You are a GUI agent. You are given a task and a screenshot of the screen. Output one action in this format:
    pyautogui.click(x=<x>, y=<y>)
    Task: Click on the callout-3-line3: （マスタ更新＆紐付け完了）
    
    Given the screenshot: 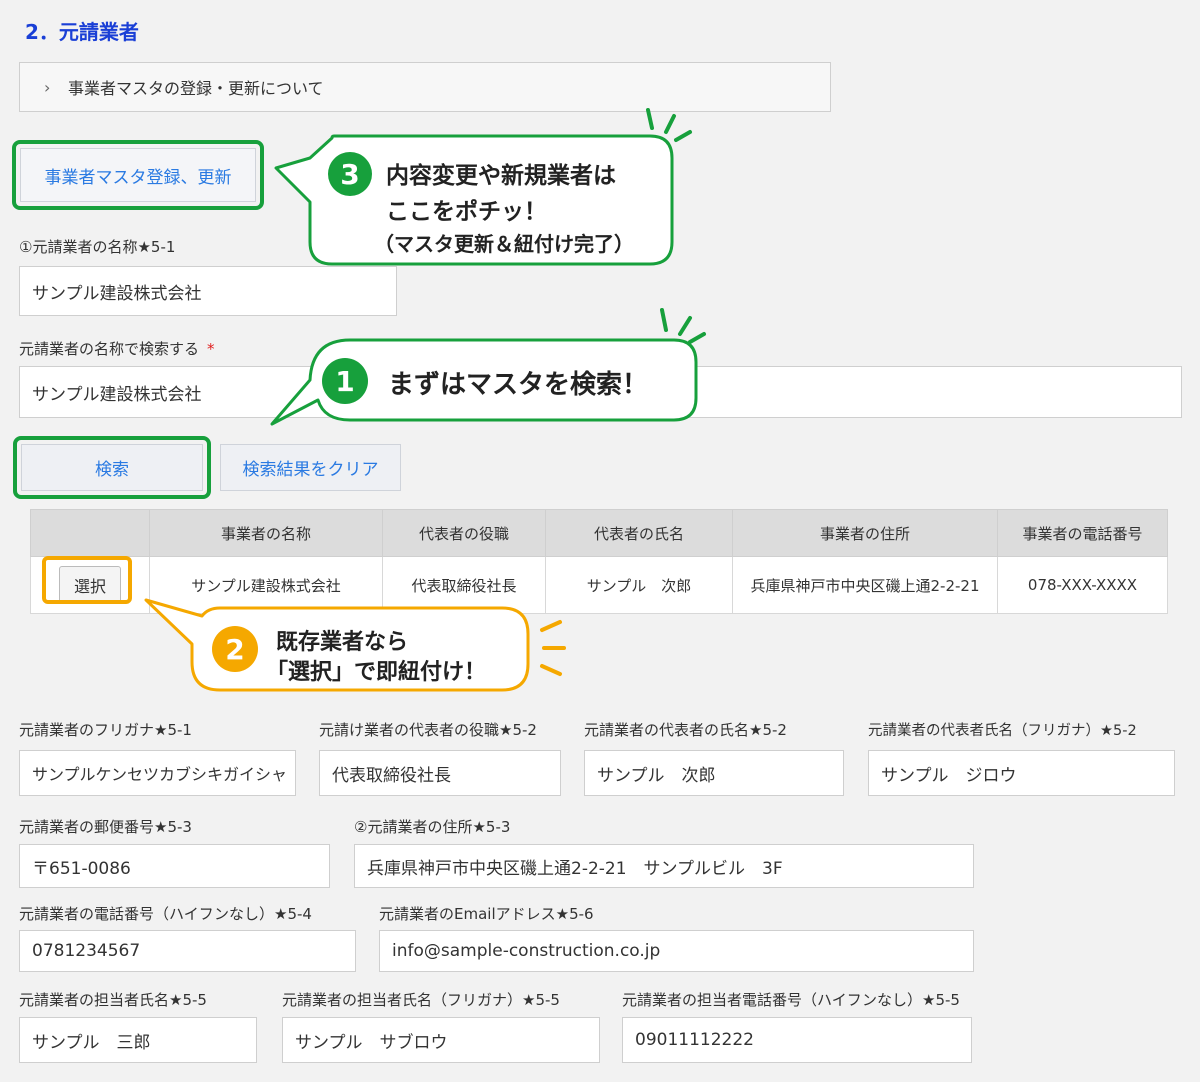 What is the action you would take?
    pyautogui.click(x=504, y=244)
    